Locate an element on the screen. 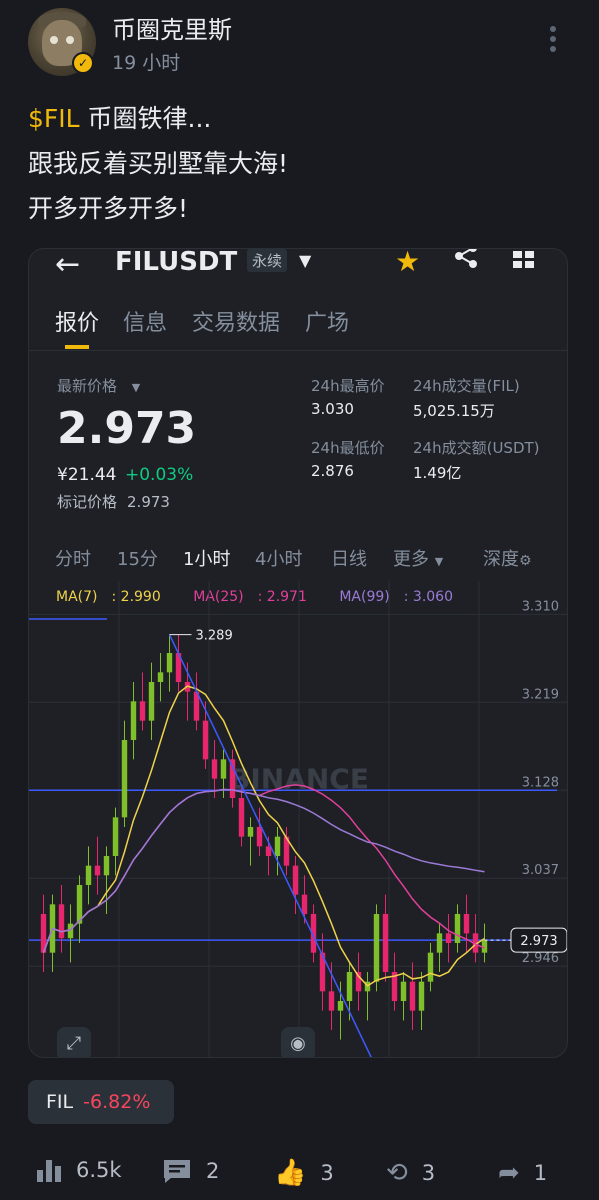  interval-1d: 日线 is located at coordinates (349, 558).